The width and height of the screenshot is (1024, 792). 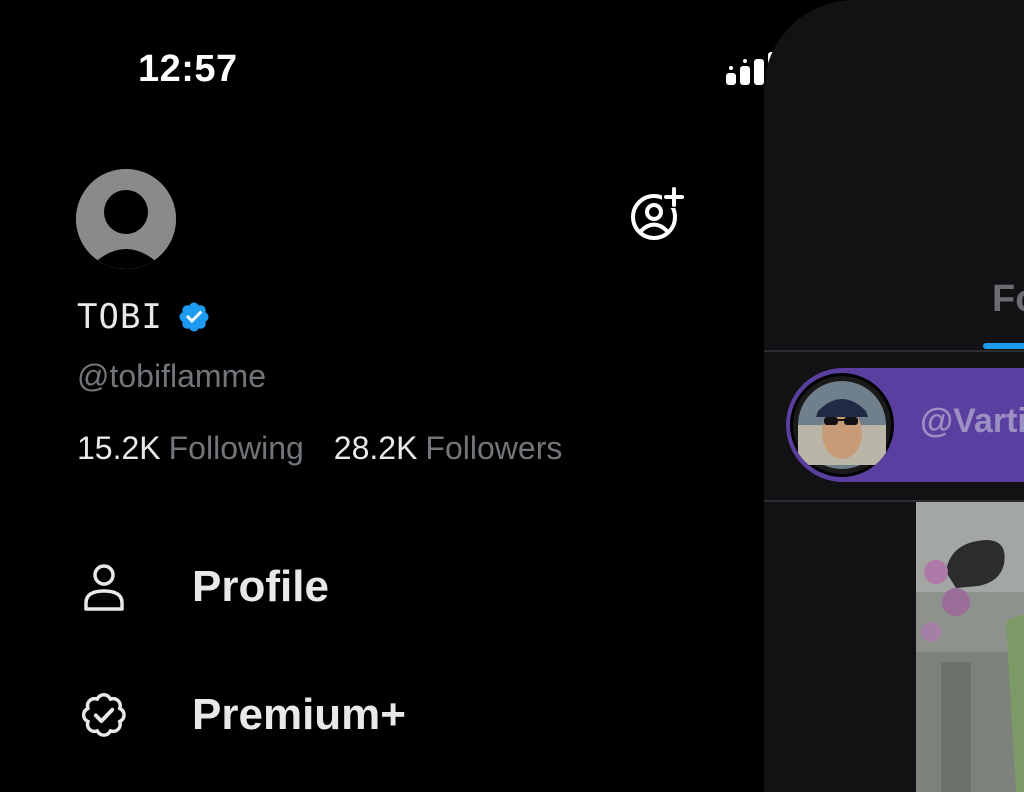 I want to click on tab-active-indicator, so click(x=1003, y=346).